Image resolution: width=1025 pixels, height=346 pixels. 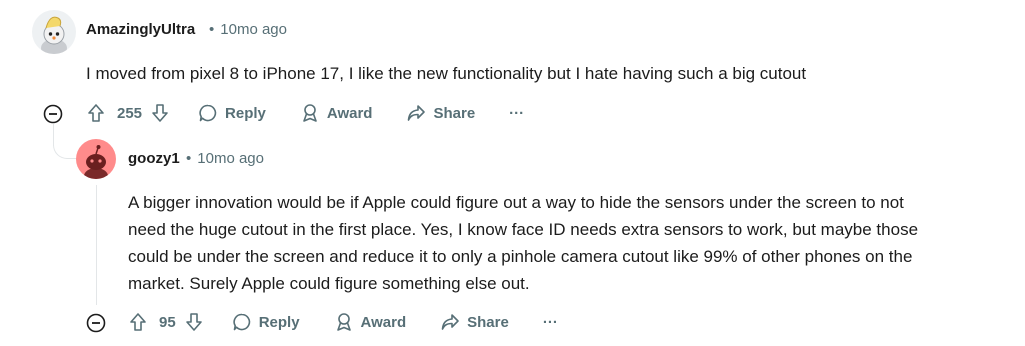 I want to click on comment-author: goozy1, so click(x=154, y=158).